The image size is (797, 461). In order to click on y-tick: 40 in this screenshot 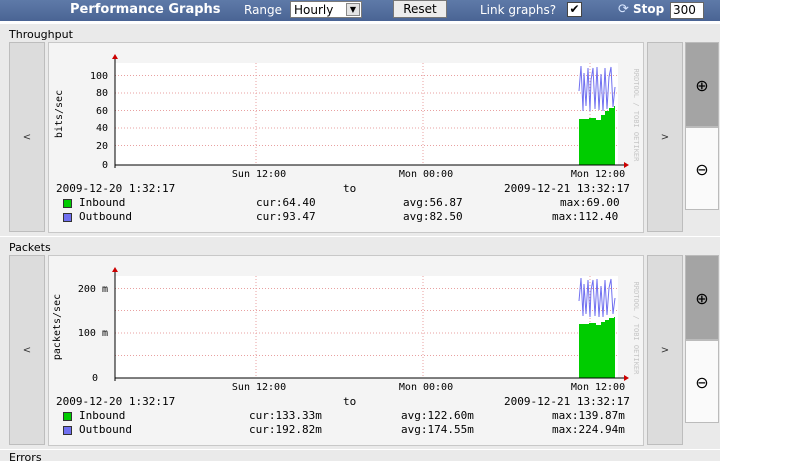, I will do `click(102, 128)`.